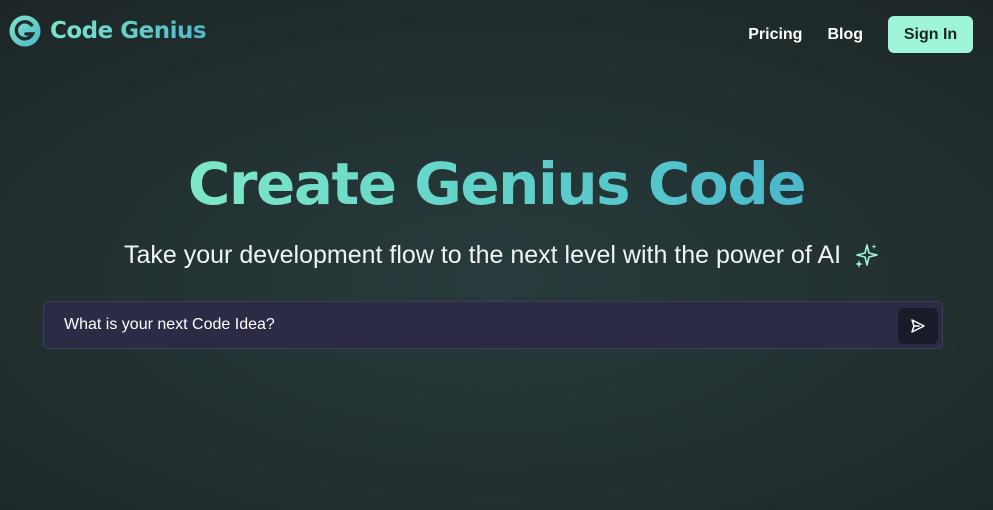  I want to click on send-button, so click(918, 326).